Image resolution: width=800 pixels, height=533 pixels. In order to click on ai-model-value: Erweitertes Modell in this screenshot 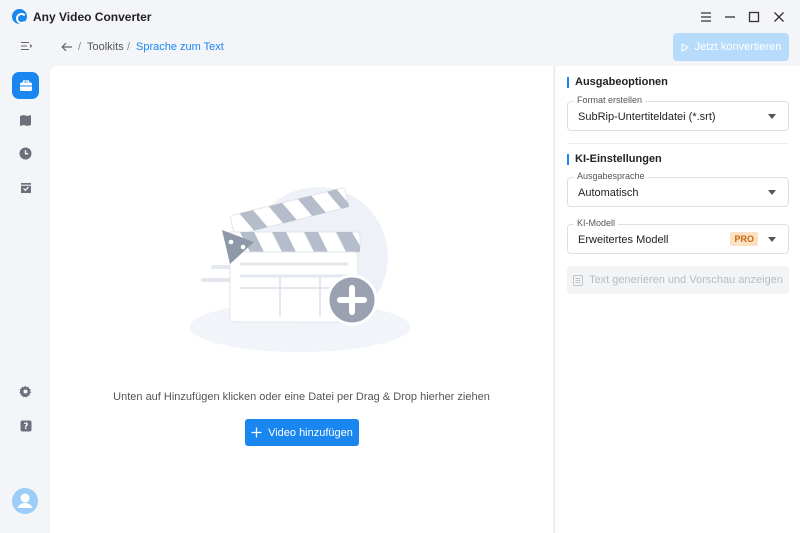, I will do `click(623, 240)`.